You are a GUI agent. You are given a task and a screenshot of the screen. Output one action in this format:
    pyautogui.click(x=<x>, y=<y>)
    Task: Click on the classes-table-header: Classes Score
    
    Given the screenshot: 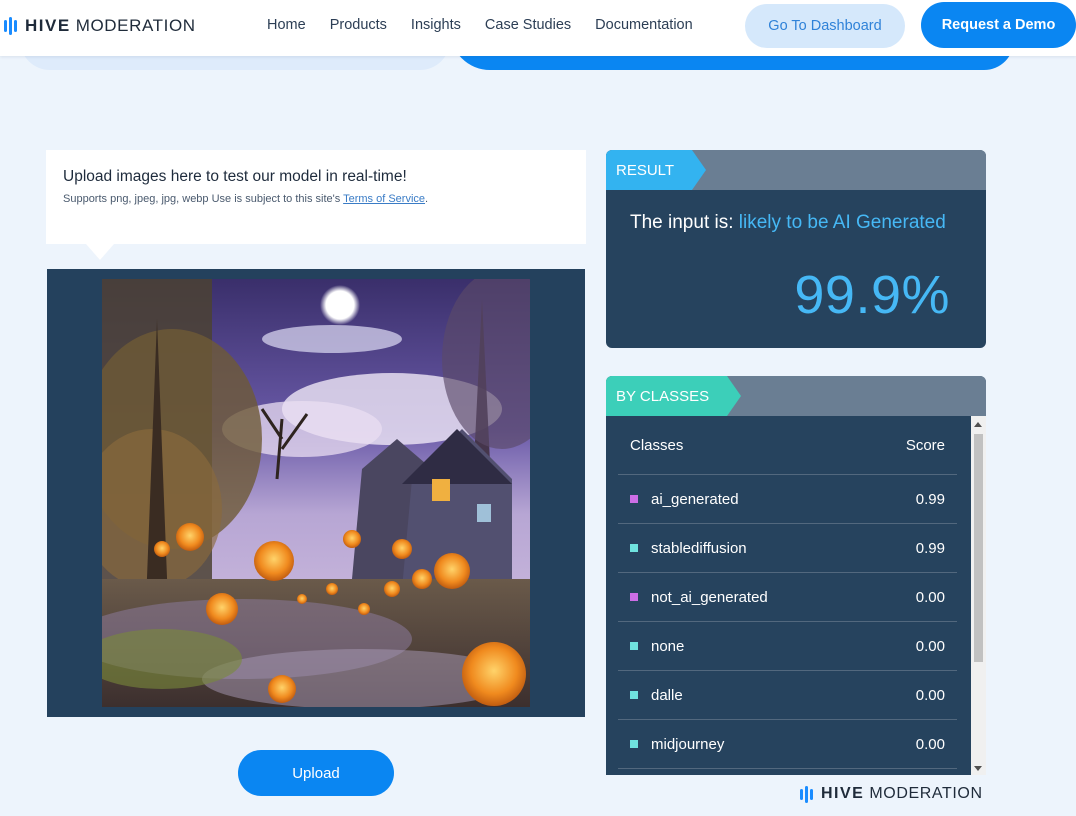 What is the action you would take?
    pyautogui.click(x=787, y=445)
    